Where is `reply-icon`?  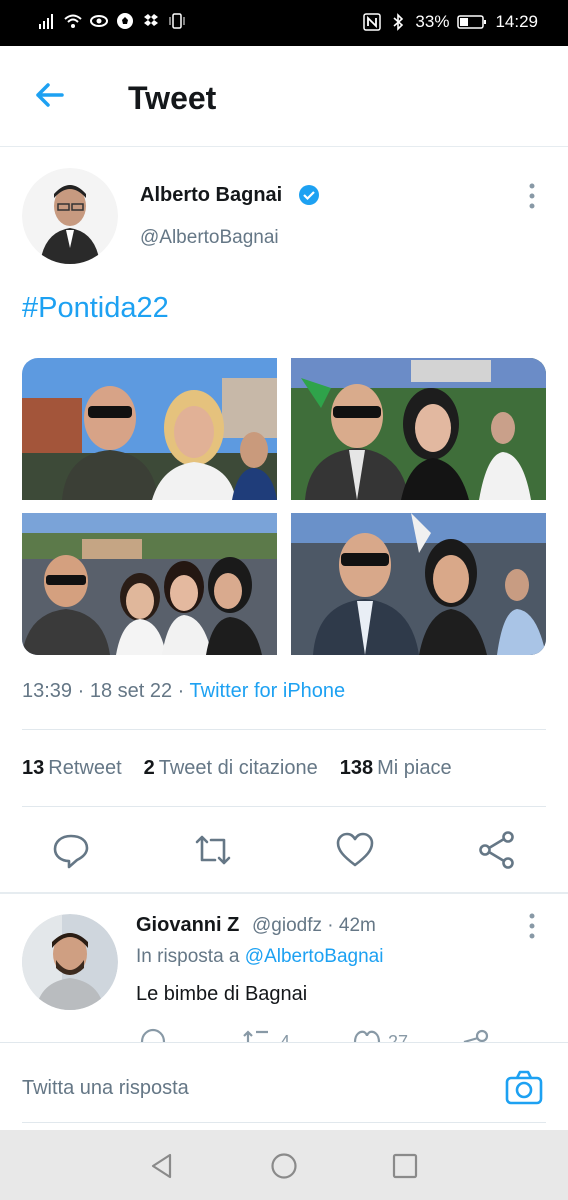 reply-icon is located at coordinates (71, 850).